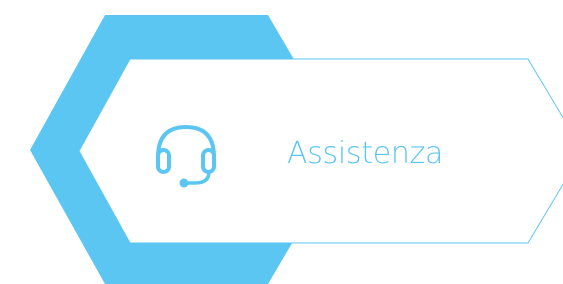  What do you see at coordinates (365, 153) in the screenshot?
I see `support-label: Assistenza` at bounding box center [365, 153].